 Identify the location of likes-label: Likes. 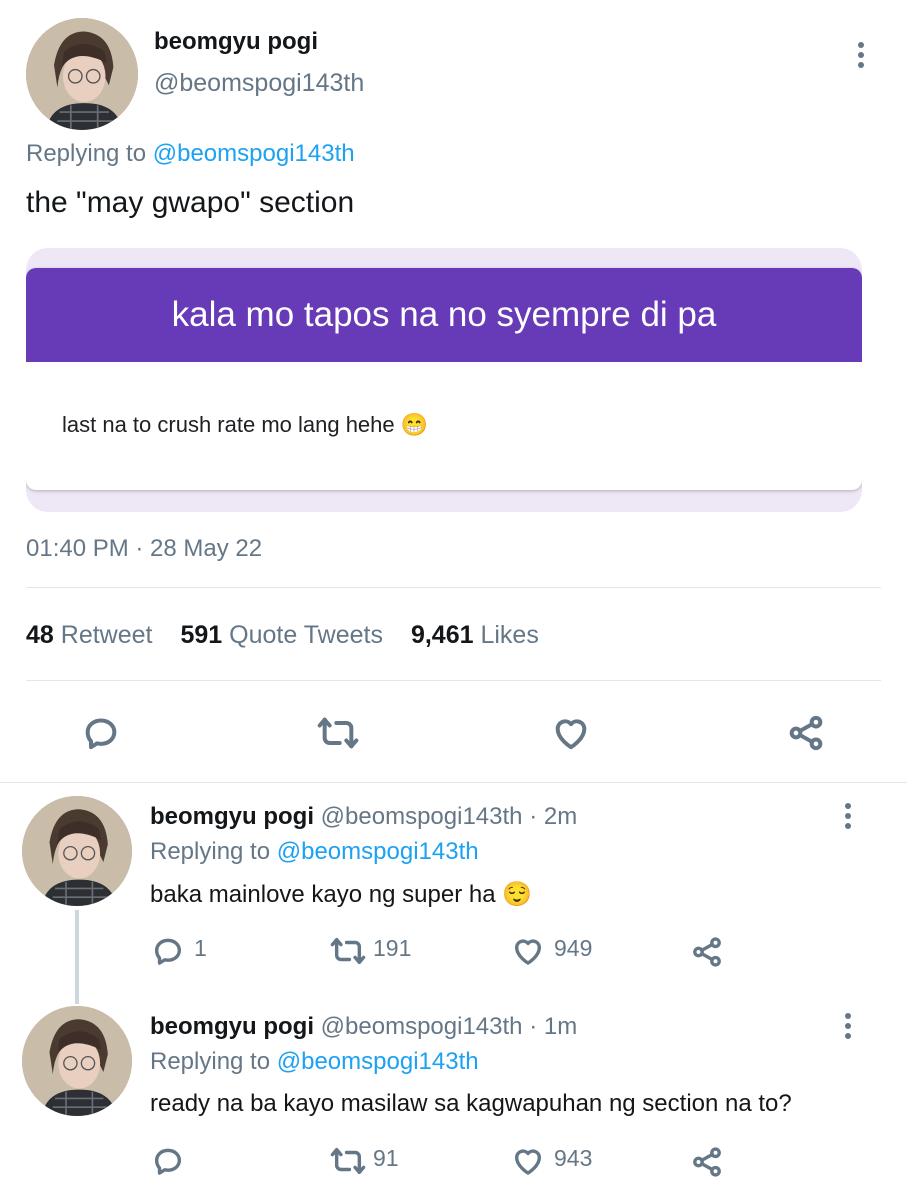
(509, 635).